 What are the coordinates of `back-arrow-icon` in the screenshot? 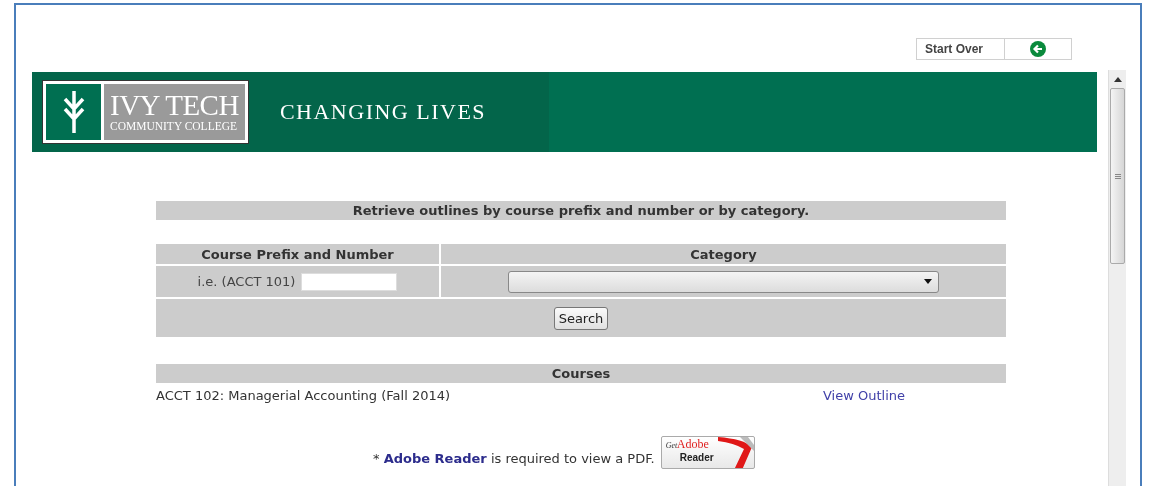 It's located at (1038, 49).